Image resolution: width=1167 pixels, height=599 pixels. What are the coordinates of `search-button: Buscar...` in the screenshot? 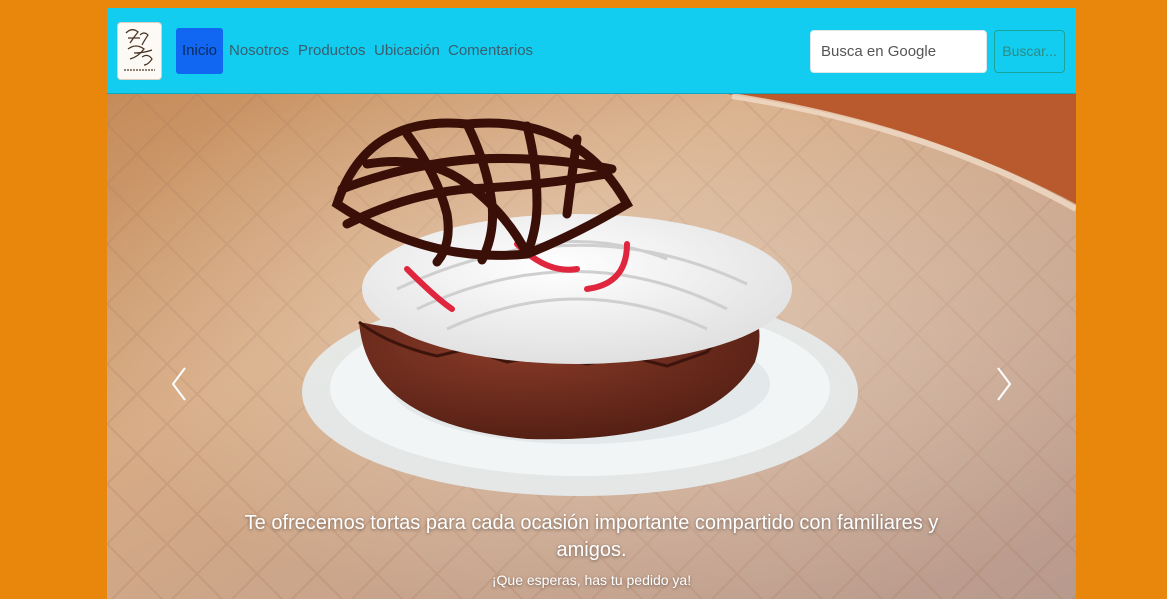 It's located at (1029, 51).